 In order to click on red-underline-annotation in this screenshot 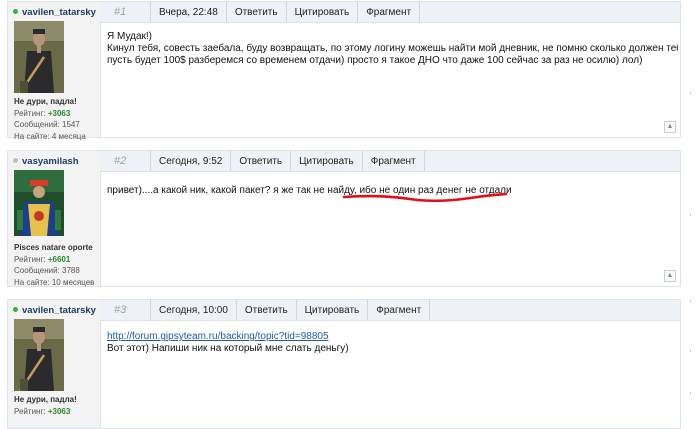, I will do `click(425, 197)`.